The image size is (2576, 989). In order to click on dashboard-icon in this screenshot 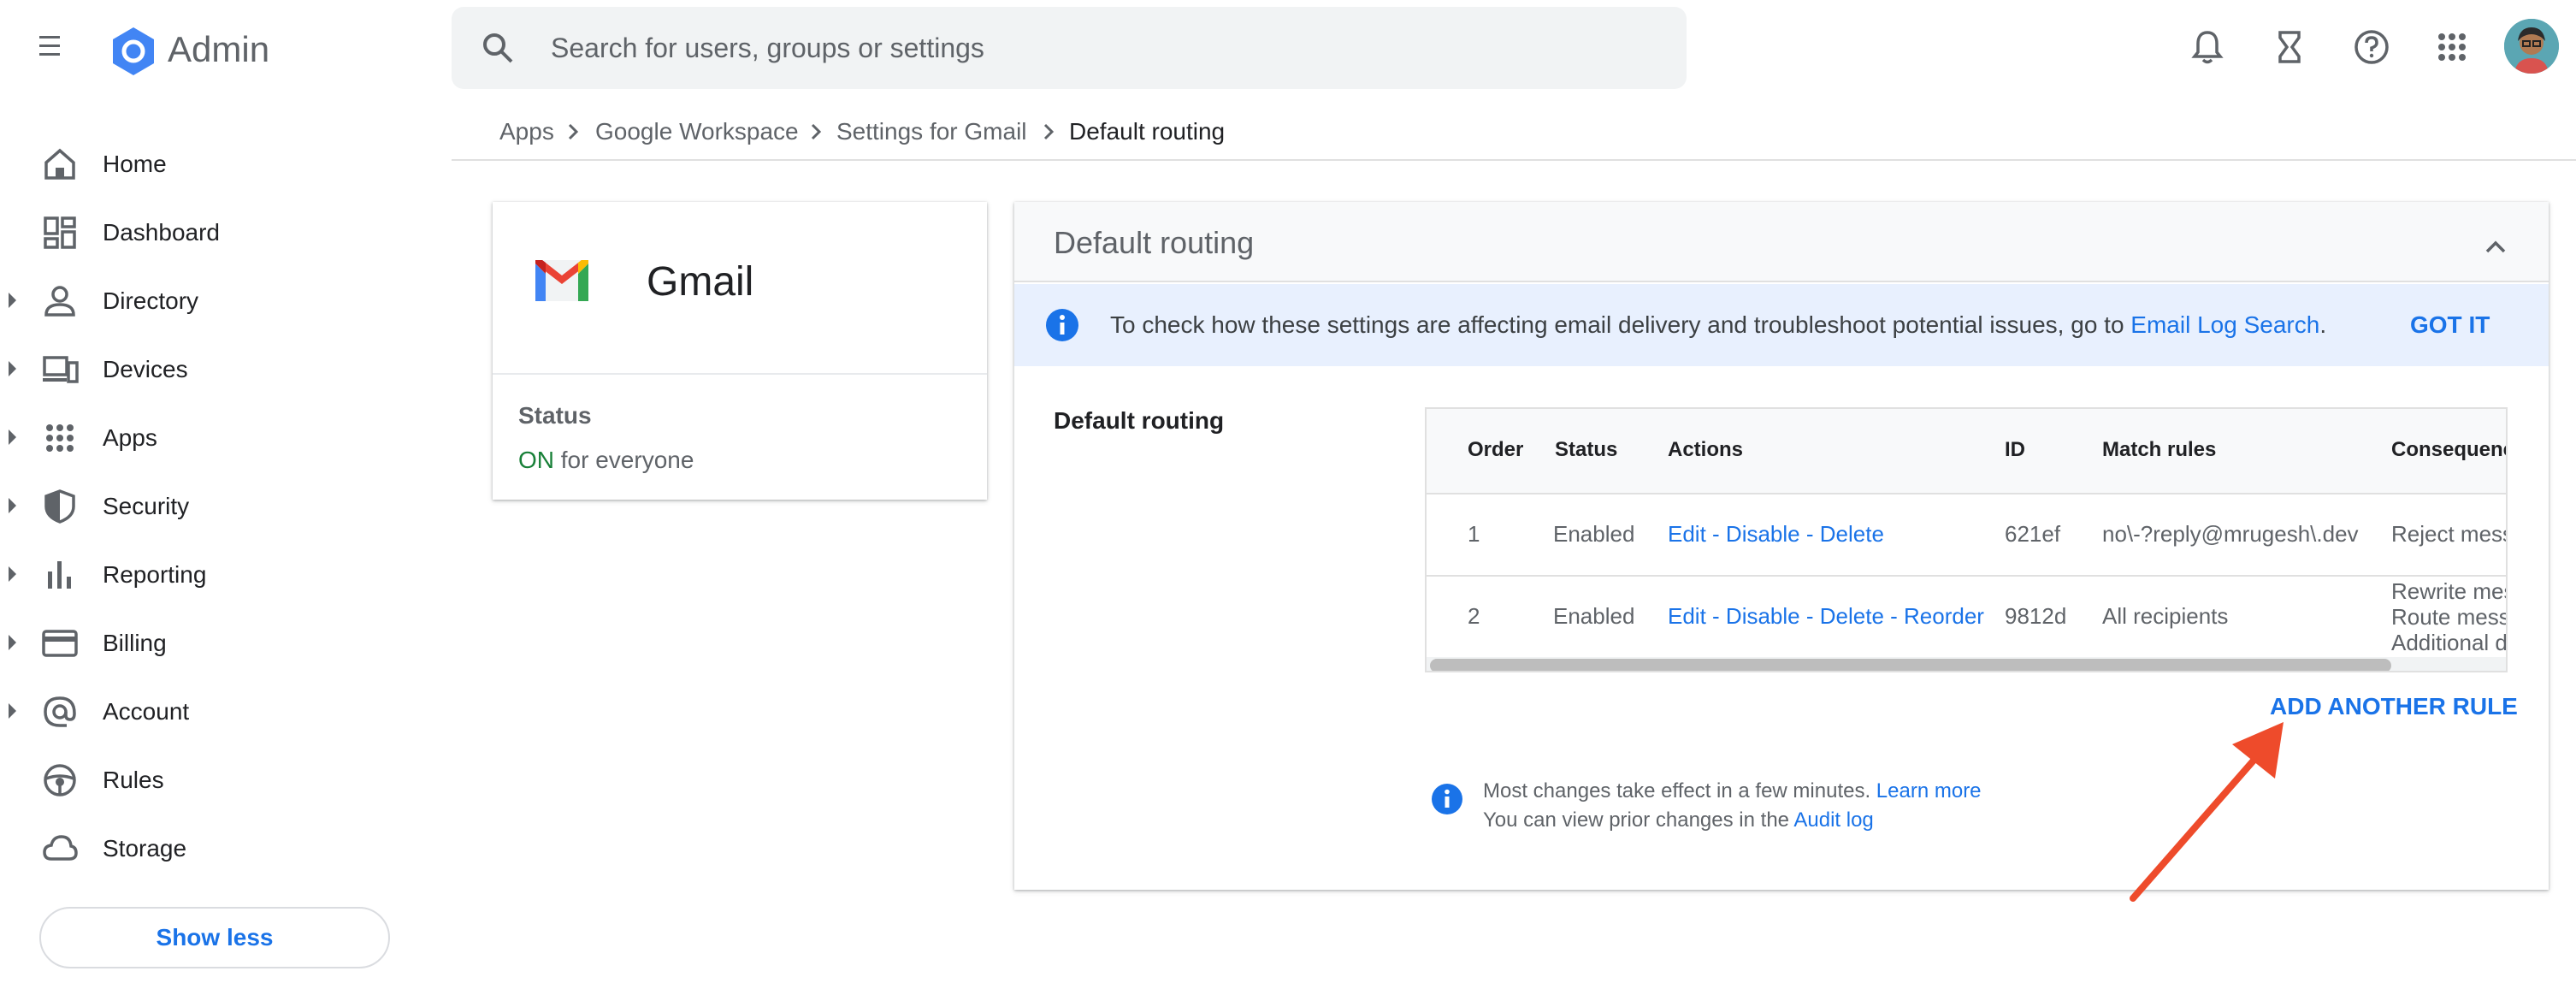, I will do `click(60, 233)`.